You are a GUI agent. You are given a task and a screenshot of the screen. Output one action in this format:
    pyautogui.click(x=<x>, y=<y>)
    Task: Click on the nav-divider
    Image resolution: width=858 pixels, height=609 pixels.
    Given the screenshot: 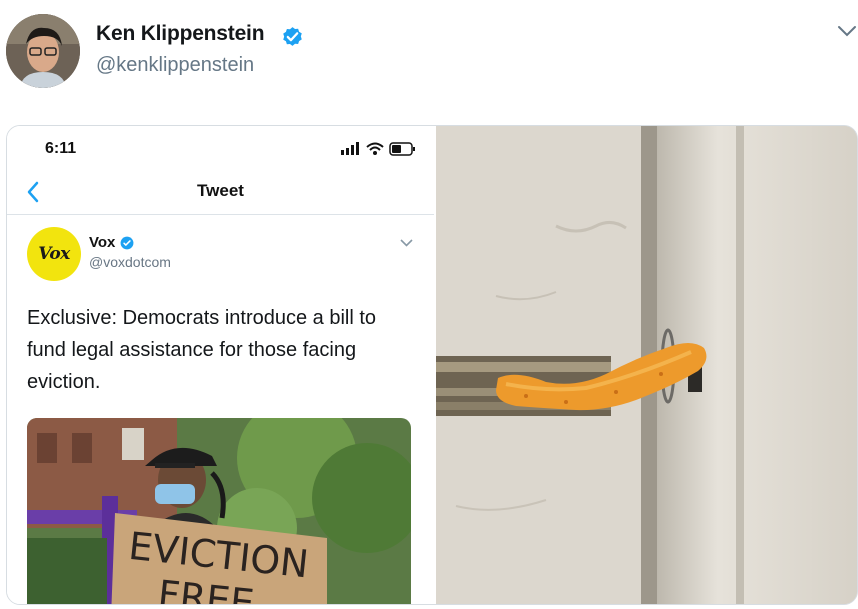 What is the action you would take?
    pyautogui.click(x=220, y=214)
    